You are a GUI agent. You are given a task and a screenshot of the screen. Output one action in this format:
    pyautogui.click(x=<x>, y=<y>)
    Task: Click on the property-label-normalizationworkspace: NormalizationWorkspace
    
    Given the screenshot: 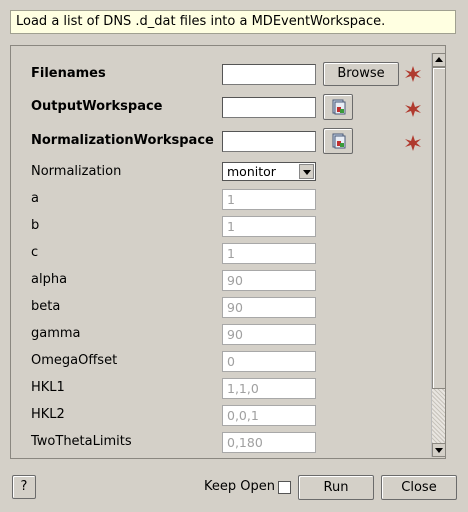 What is the action you would take?
    pyautogui.click(x=122, y=140)
    